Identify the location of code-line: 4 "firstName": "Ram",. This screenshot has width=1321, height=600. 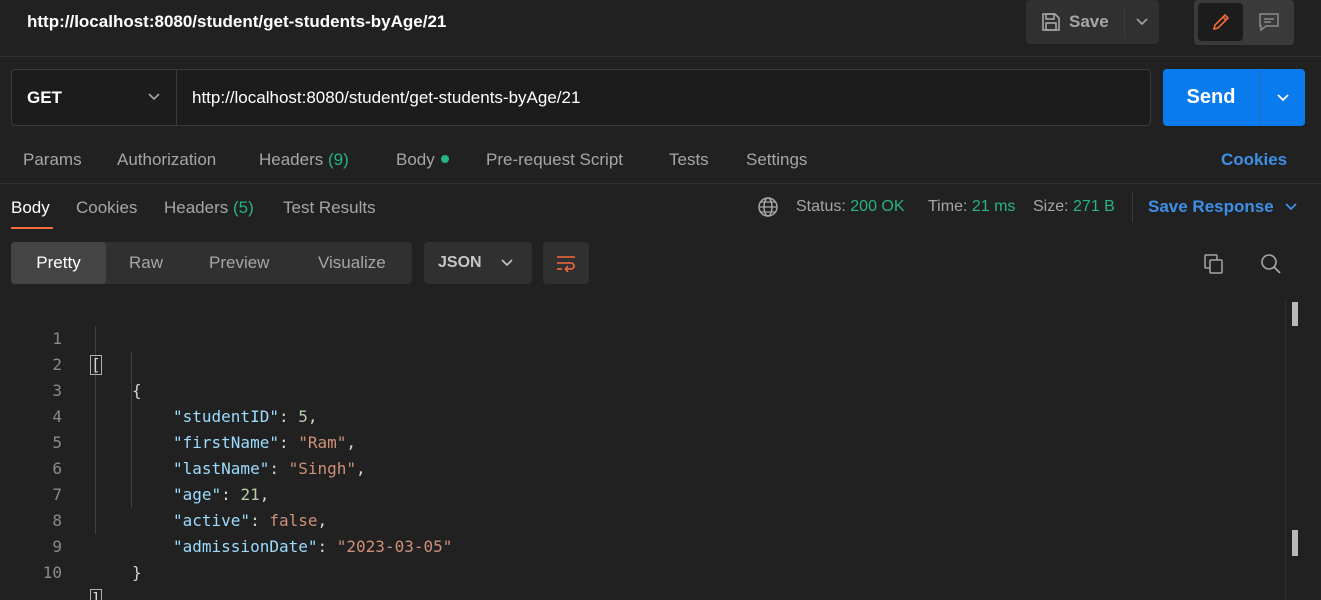
(642, 415).